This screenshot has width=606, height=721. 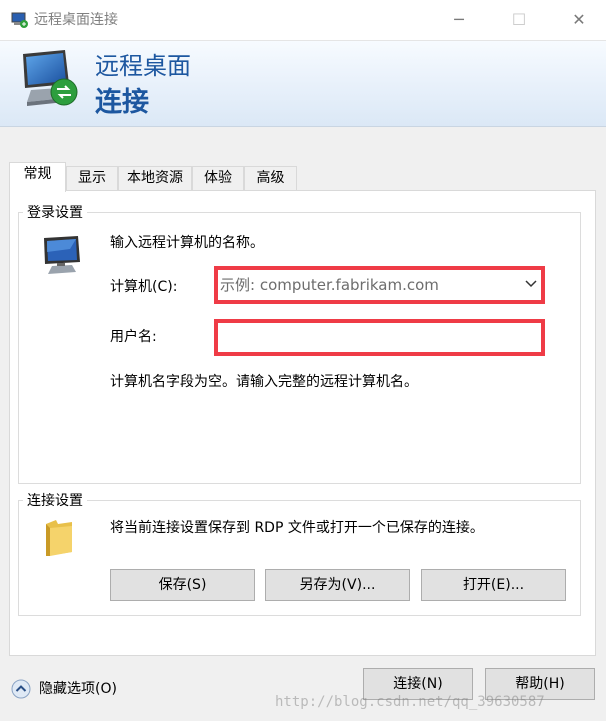 What do you see at coordinates (133, 337) in the screenshot?
I see `username-label: 用户名:` at bounding box center [133, 337].